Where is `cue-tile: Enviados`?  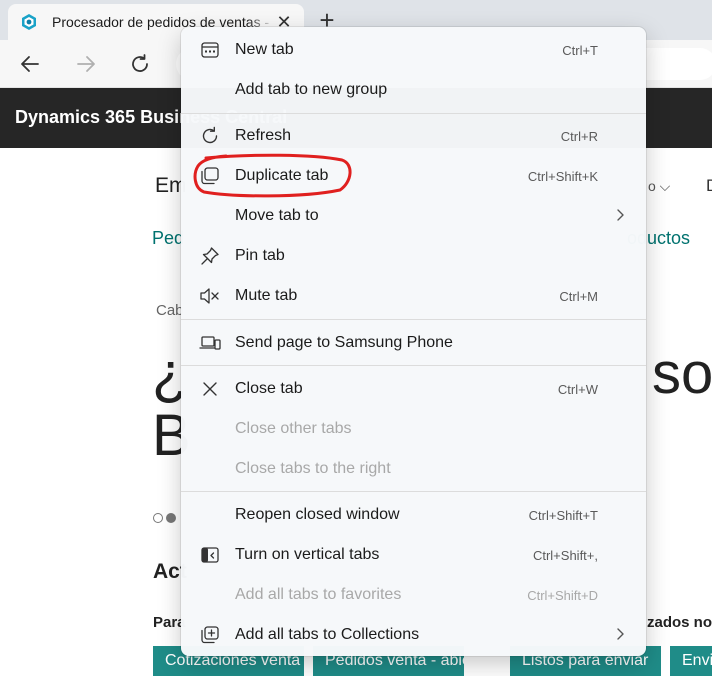
cue-tile: Enviados is located at coordinates (691, 661).